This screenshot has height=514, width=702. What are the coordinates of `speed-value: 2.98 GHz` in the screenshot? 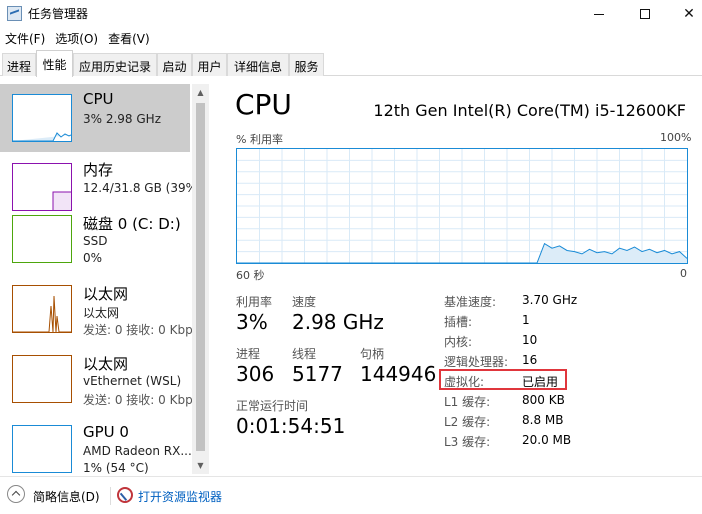 It's located at (338, 322).